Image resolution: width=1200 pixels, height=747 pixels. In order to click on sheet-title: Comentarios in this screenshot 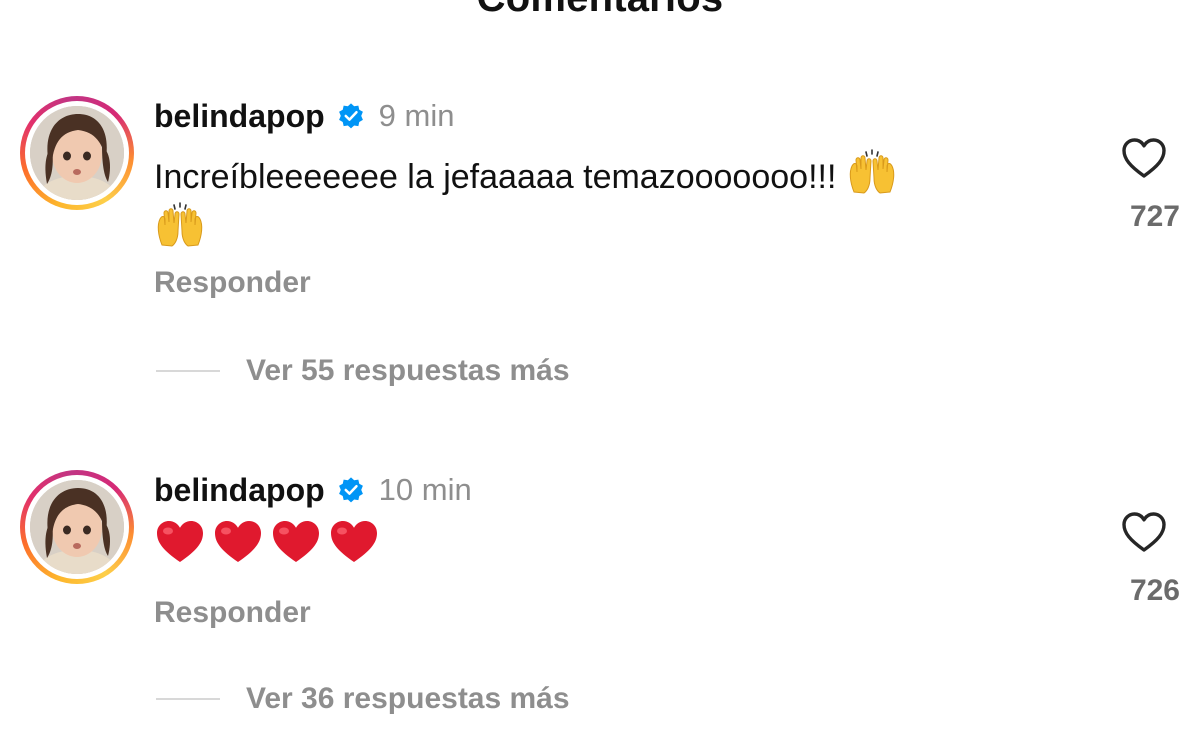, I will do `click(600, 10)`.